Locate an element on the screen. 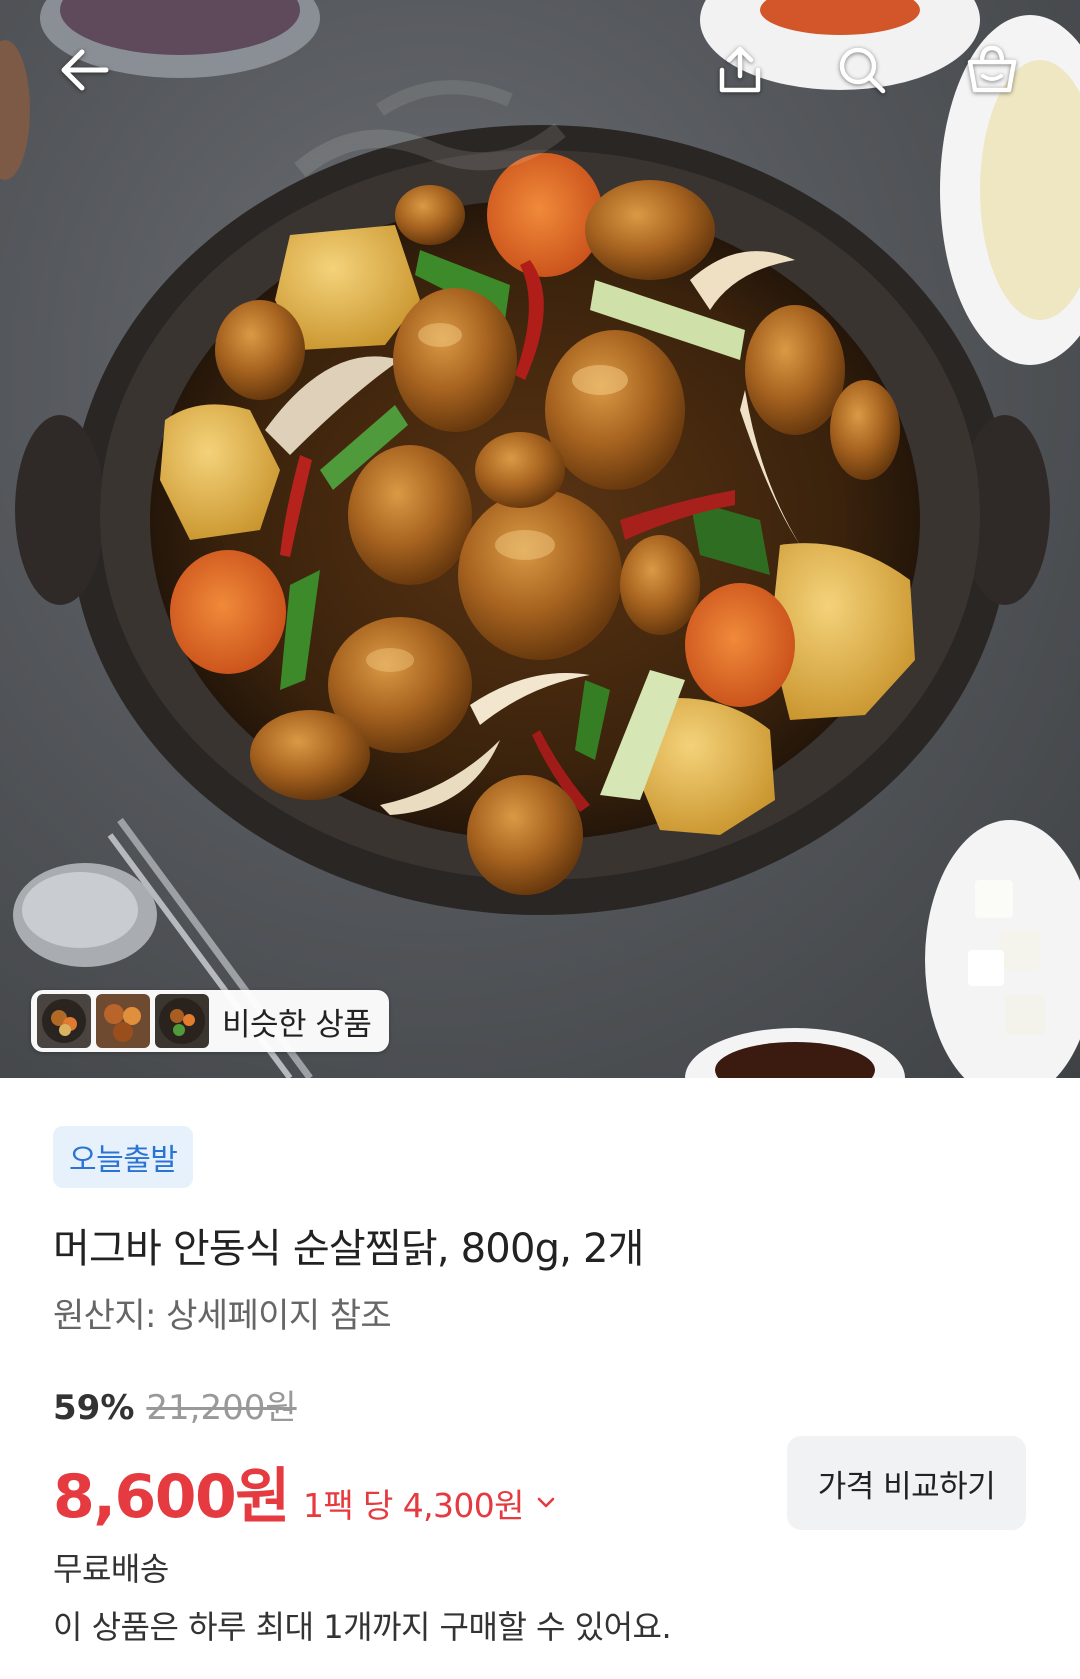 The image size is (1080, 1679). origin-text: 원산지: 상세페이지 참조 is located at coordinates (222, 1316).